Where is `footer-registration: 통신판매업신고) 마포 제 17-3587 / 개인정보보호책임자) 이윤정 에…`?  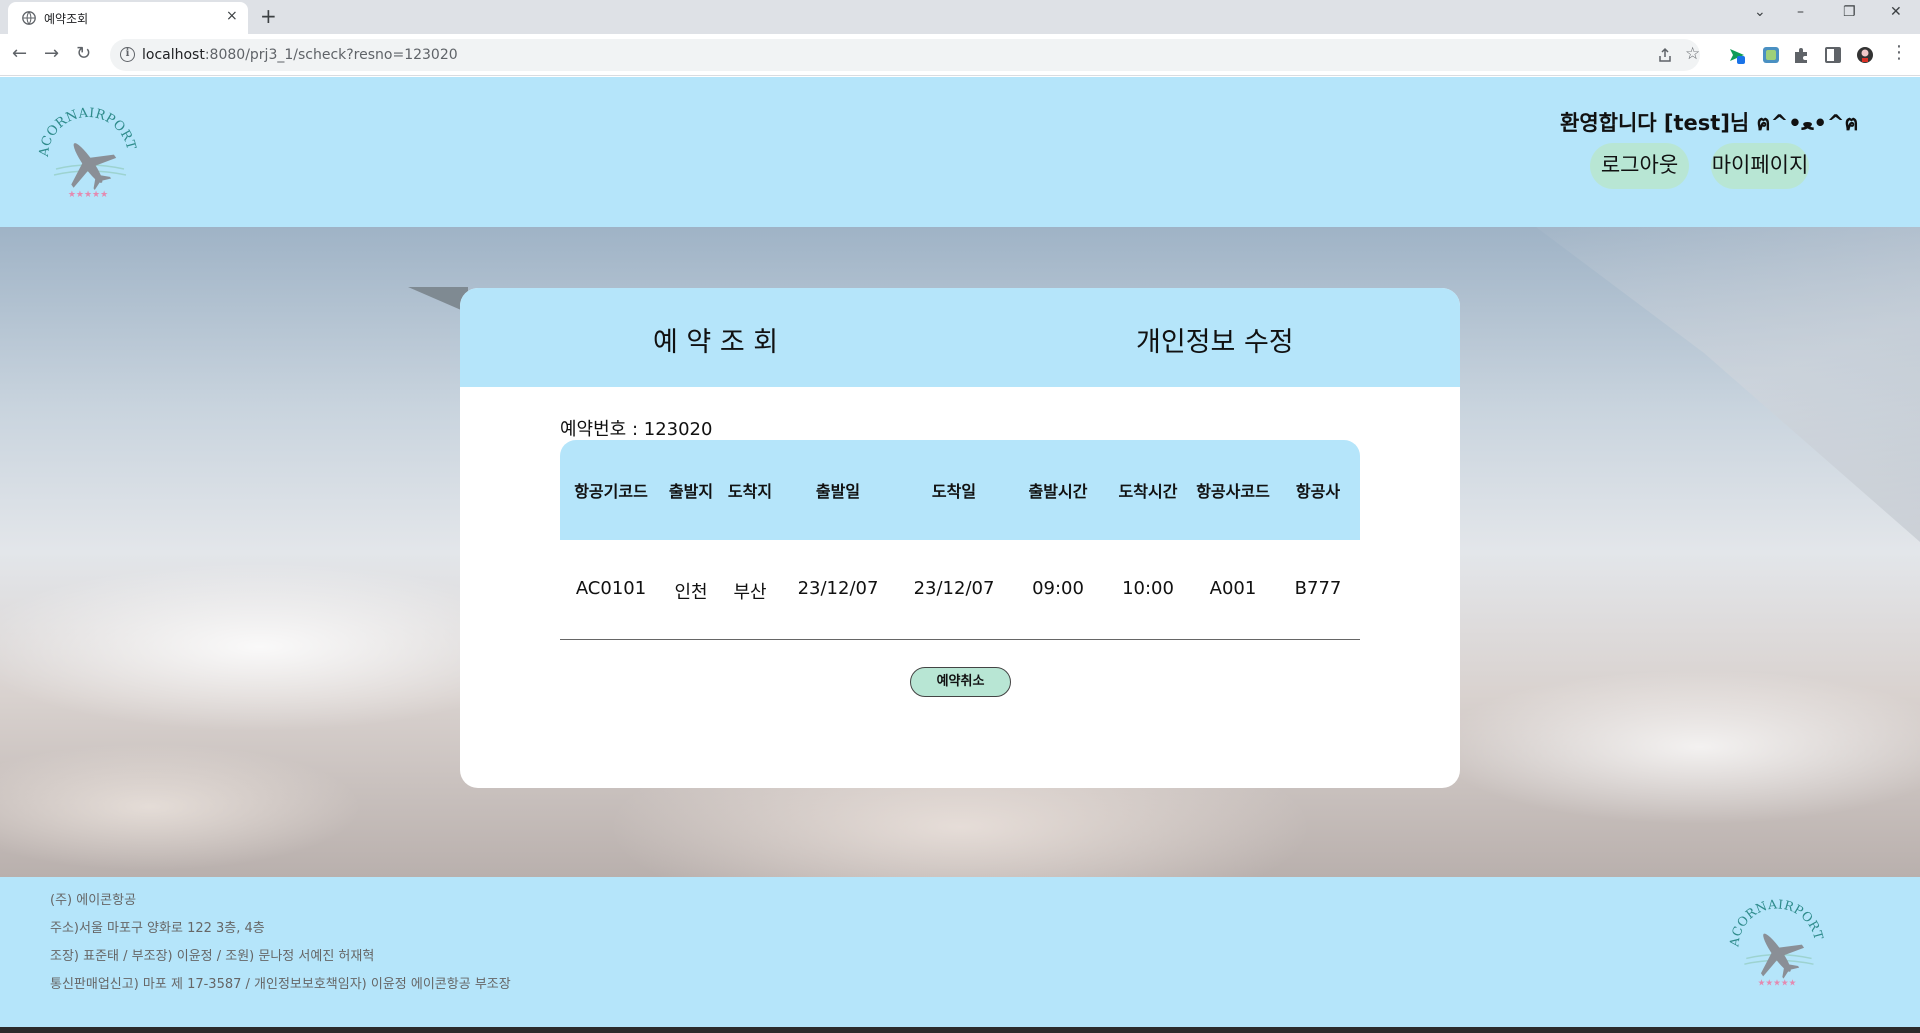
footer-registration: 통신판매업신고) 마포 제 17-3587 / 개인정보보호책임자) 이윤정 에… is located at coordinates (280, 984).